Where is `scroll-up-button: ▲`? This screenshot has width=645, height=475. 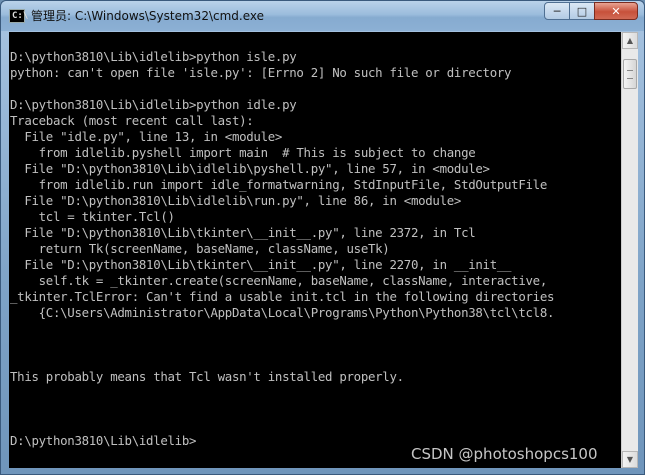
scroll-up-button: ▲ is located at coordinates (630, 40).